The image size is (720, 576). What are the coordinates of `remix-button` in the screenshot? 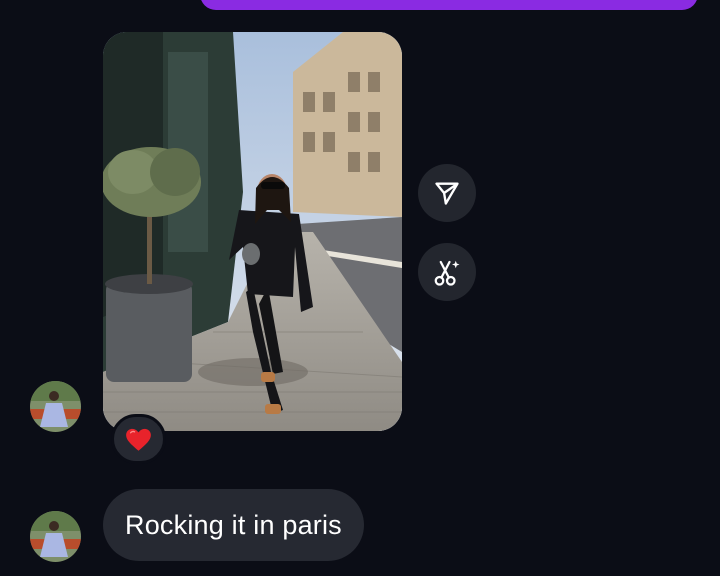 It's located at (447, 272).